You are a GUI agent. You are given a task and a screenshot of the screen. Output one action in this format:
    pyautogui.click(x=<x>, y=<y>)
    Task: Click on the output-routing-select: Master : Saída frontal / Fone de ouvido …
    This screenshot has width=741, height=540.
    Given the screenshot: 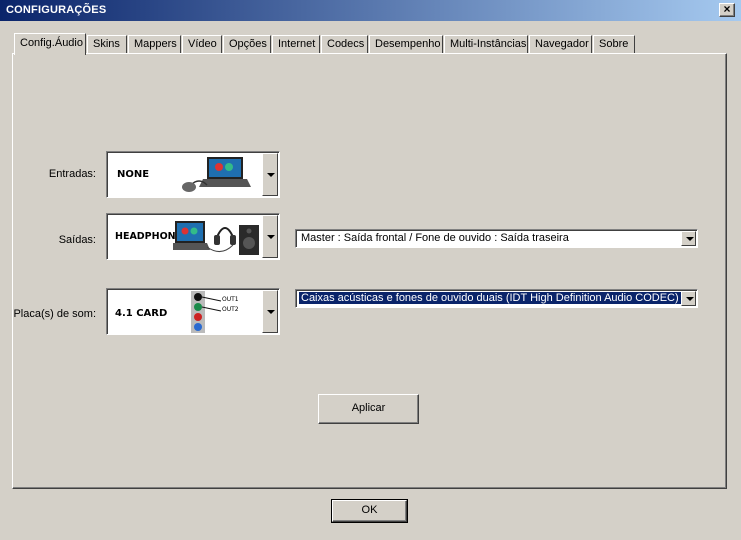 What is the action you would take?
    pyautogui.click(x=496, y=238)
    